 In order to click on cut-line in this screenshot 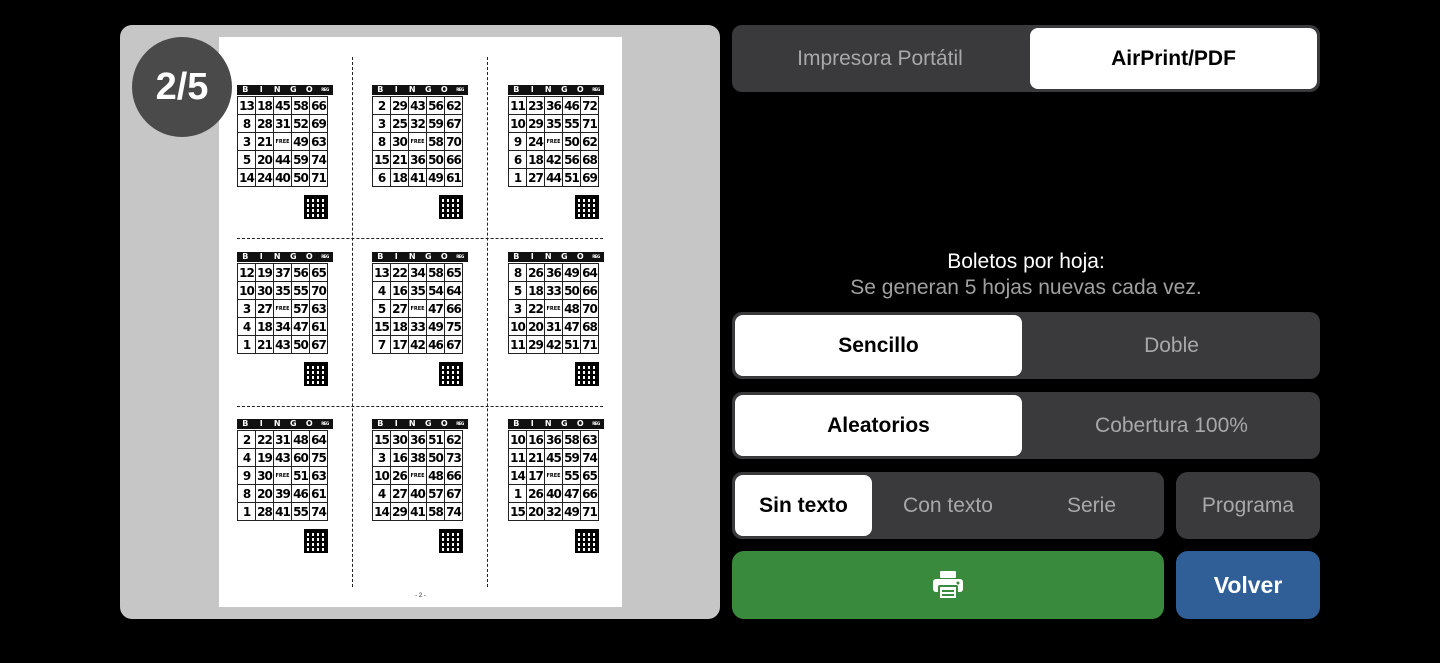, I will do `click(487, 322)`.